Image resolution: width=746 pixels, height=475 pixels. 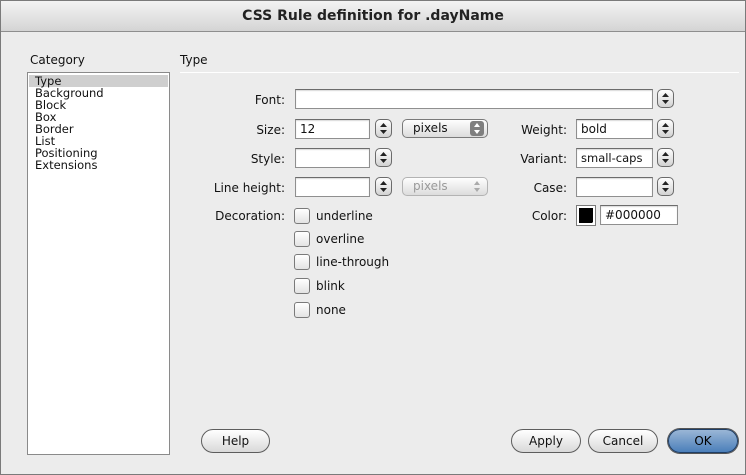 What do you see at coordinates (614, 158) in the screenshot?
I see `variant-field: small-caps` at bounding box center [614, 158].